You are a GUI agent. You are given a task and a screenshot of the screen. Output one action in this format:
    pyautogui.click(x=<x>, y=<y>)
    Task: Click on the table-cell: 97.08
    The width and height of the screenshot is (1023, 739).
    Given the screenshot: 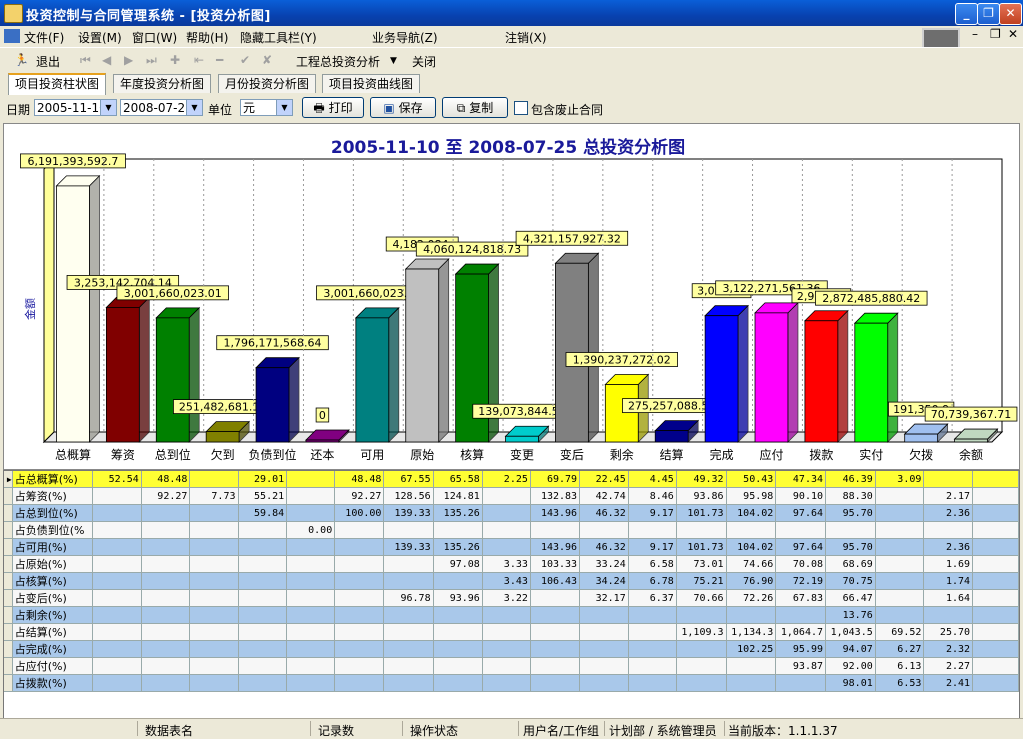 What is the action you would take?
    pyautogui.click(x=458, y=564)
    